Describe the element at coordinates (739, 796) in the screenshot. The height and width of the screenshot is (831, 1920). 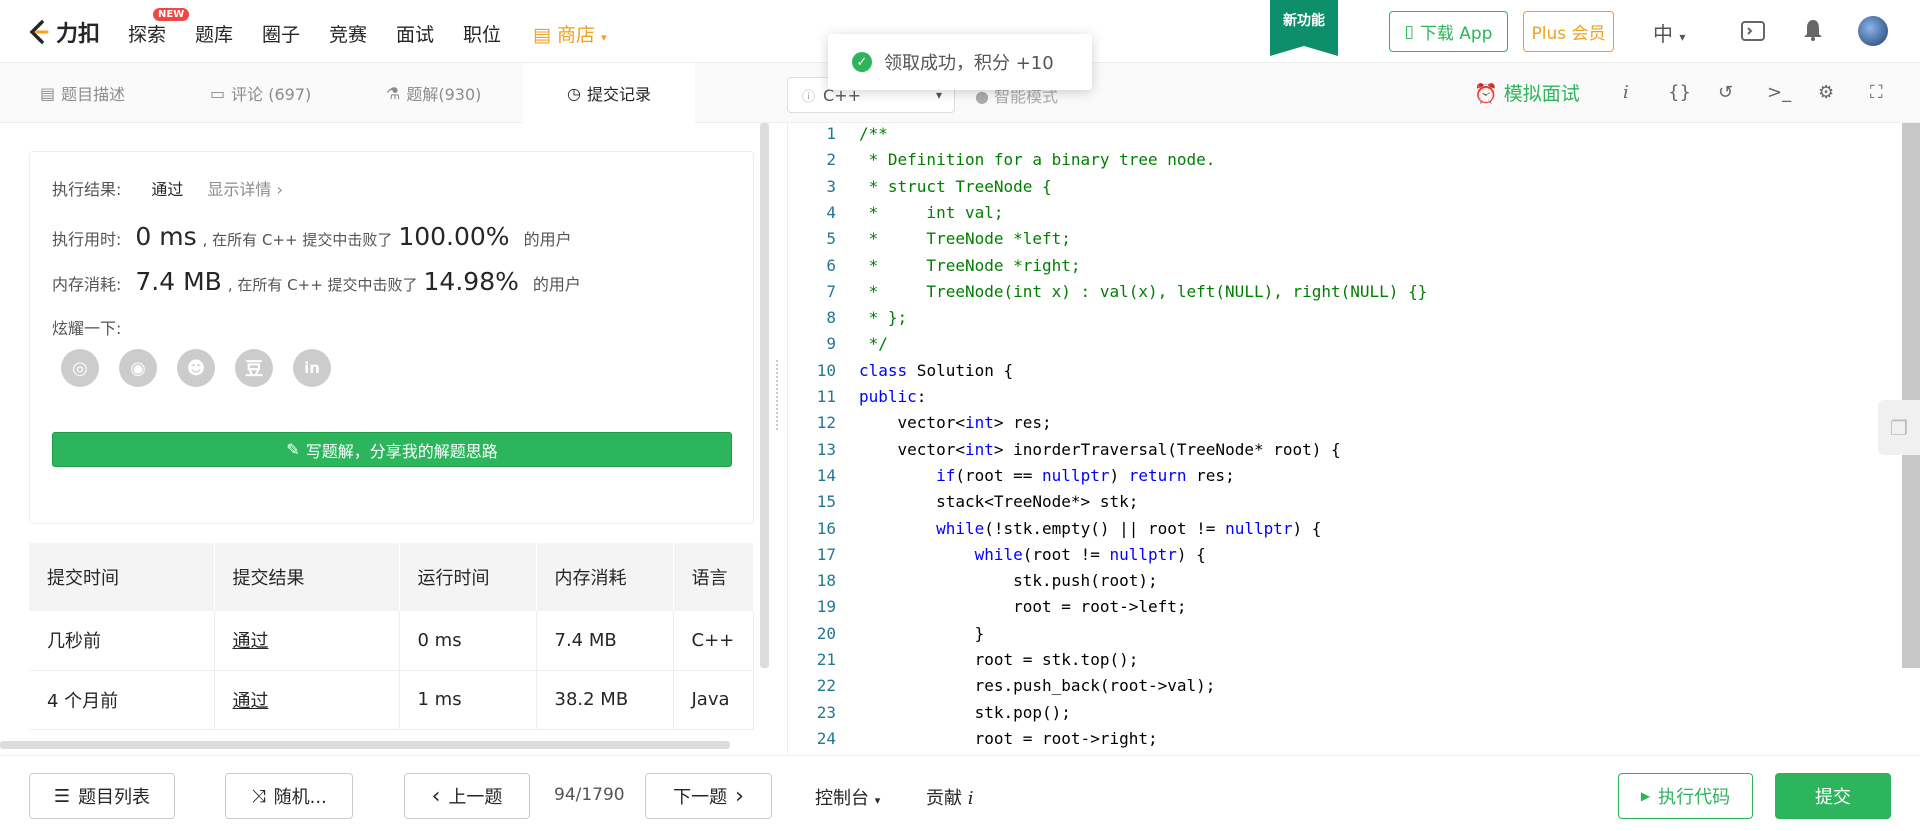
I see `chevron-right-icon: ›` at that location.